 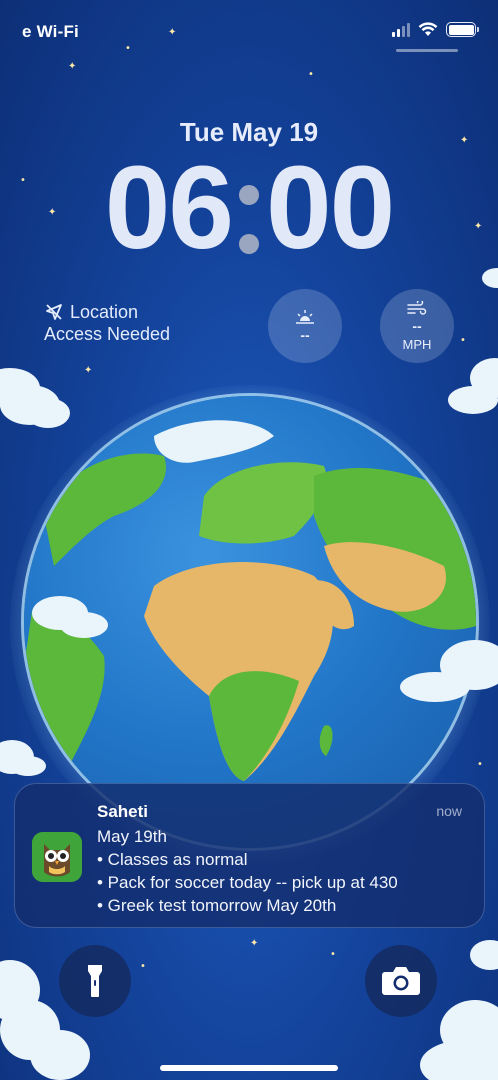 What do you see at coordinates (330, 208) in the screenshot?
I see `clock-minutes: 00` at bounding box center [330, 208].